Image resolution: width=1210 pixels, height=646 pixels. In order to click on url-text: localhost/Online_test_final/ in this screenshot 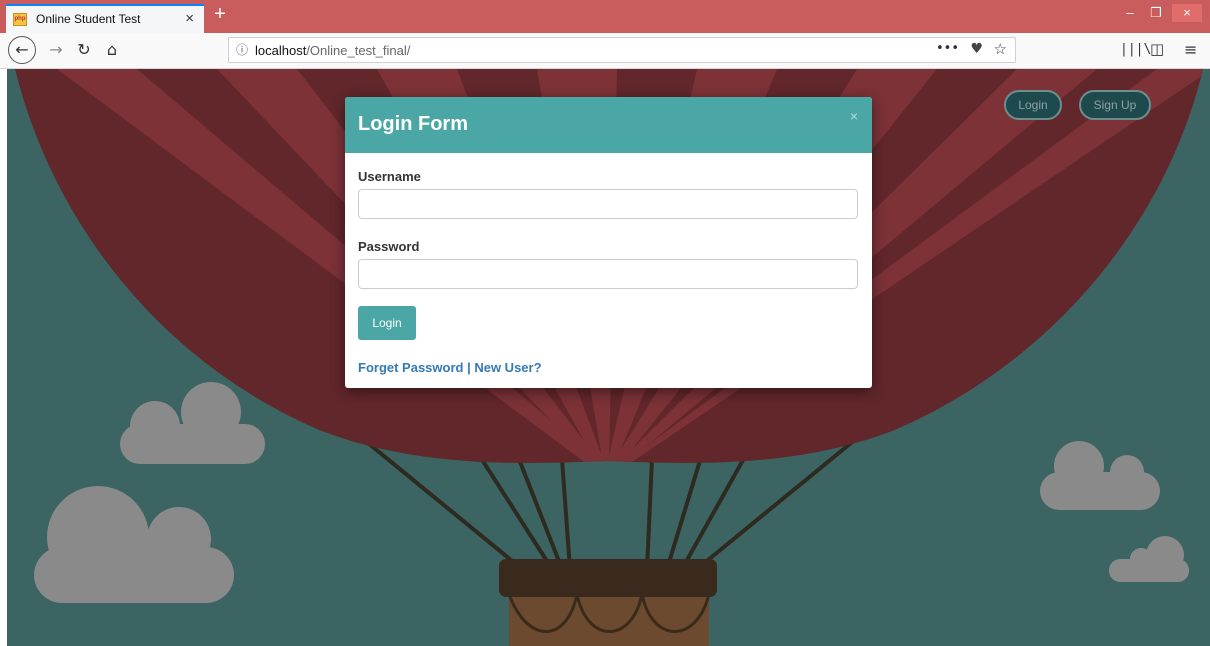, I will do `click(332, 50)`.